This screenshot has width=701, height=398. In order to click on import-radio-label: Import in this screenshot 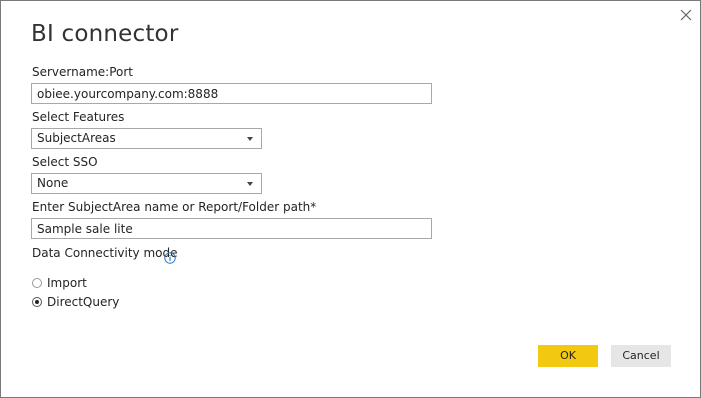, I will do `click(67, 283)`.